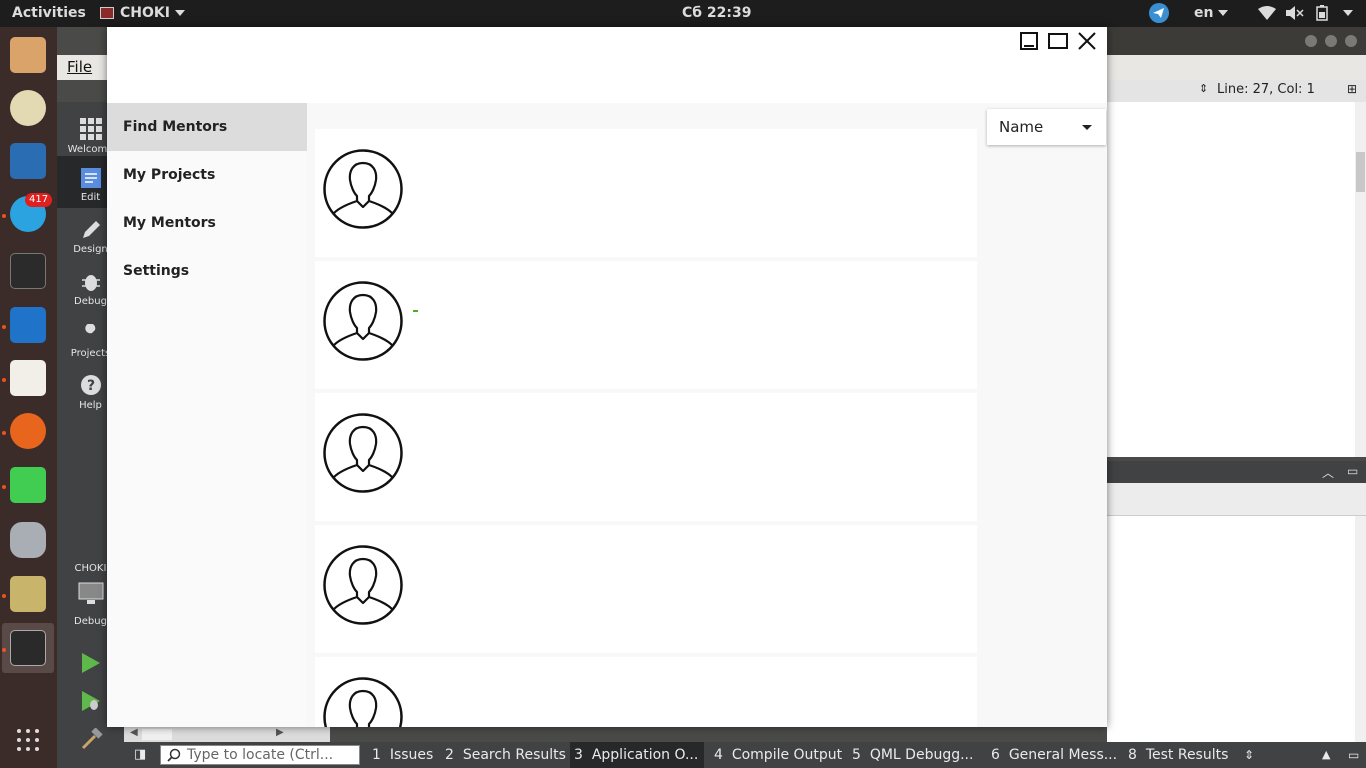 This screenshot has width=1366, height=768. What do you see at coordinates (1353, 755) in the screenshot?
I see `close-panel-icon: ▭` at bounding box center [1353, 755].